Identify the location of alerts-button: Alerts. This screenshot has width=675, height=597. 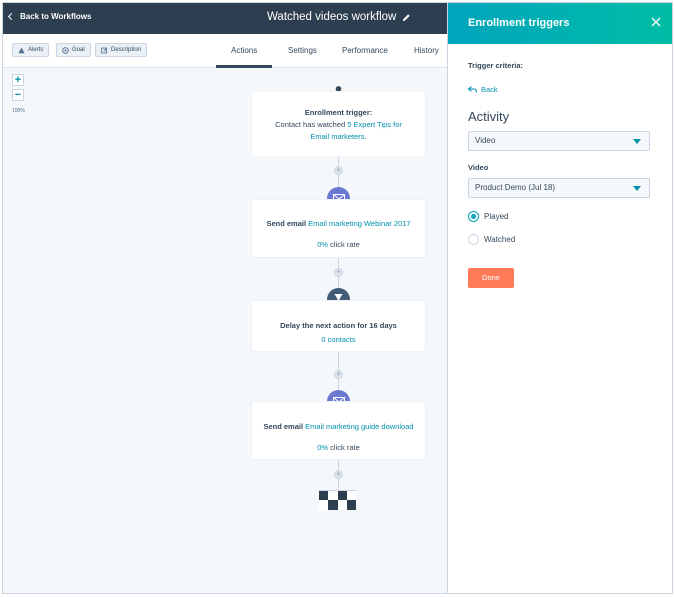
(31, 50).